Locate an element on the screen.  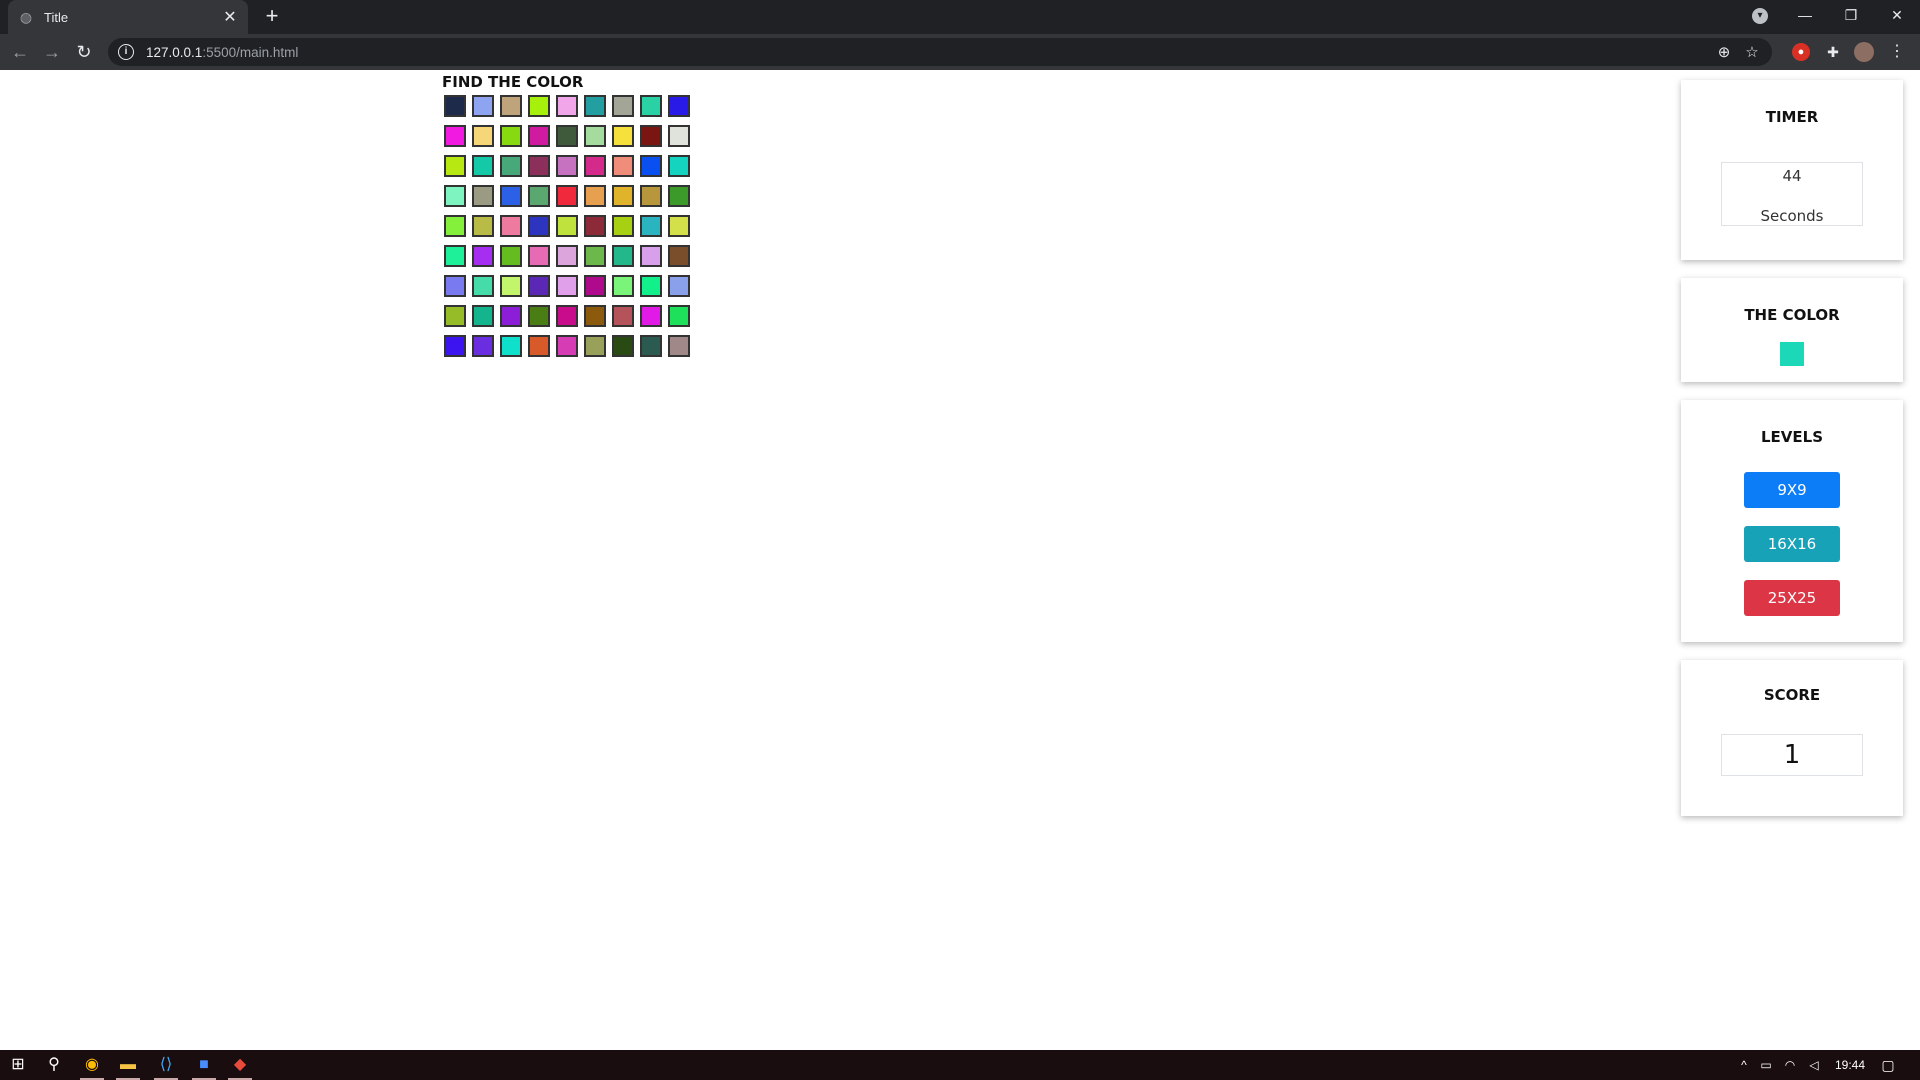
vscode-icon: ⟨⟩ is located at coordinates (166, 1065).